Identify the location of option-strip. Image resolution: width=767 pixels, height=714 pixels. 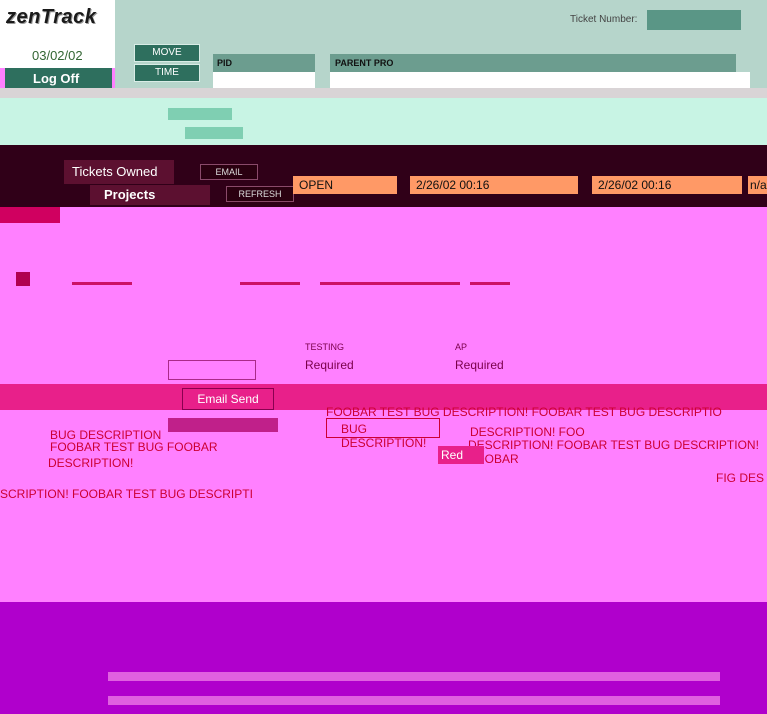
(223, 425).